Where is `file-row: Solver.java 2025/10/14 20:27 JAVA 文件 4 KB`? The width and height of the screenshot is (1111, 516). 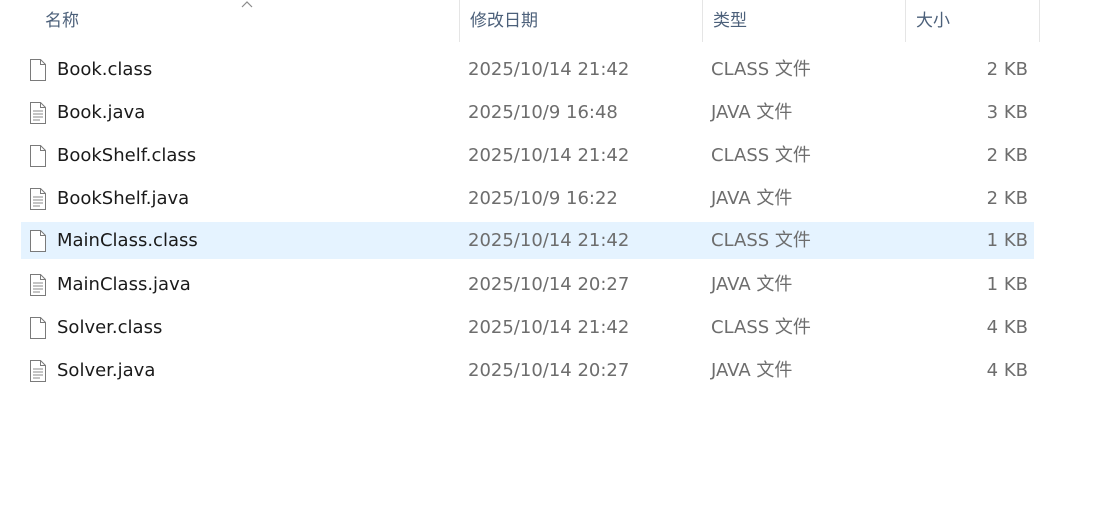 file-row: Solver.java 2025/10/14 20:27 JAVA 文件 4 KB is located at coordinates (527, 370).